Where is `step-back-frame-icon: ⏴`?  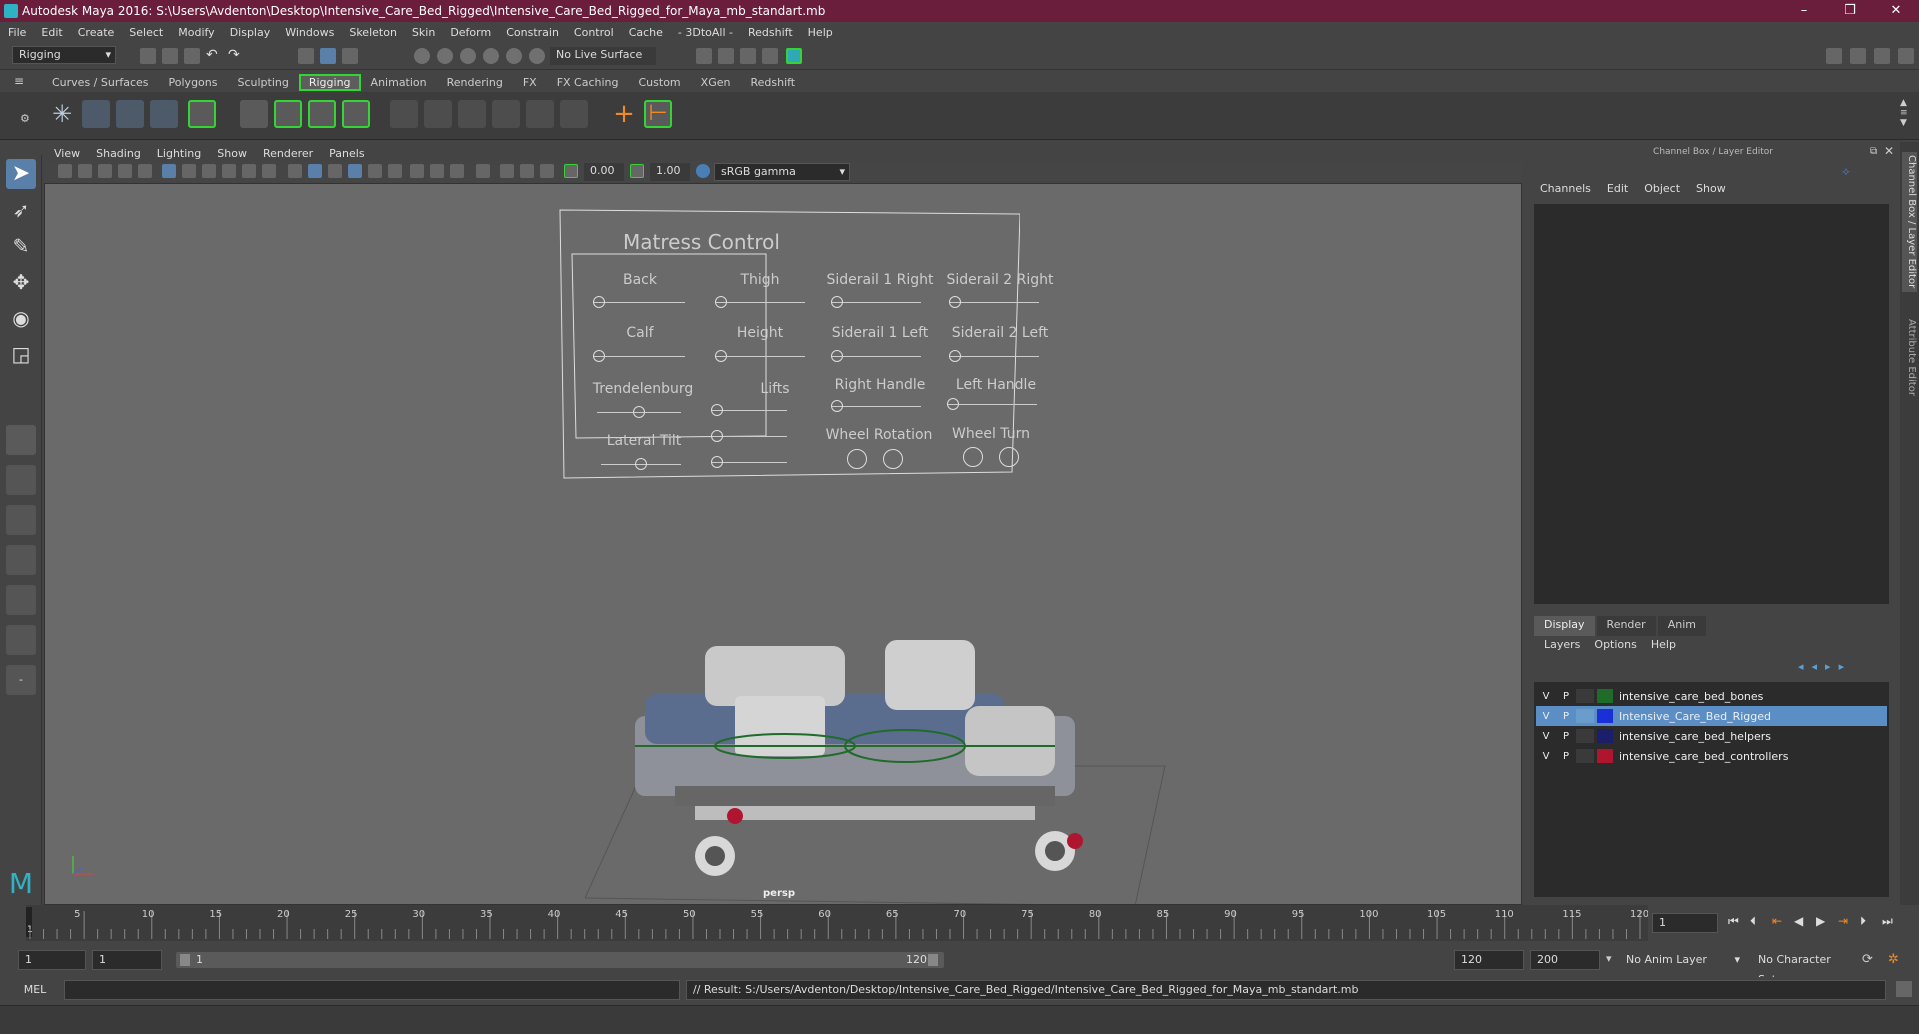
step-back-frame-icon: ⏴ is located at coordinates (1753, 921).